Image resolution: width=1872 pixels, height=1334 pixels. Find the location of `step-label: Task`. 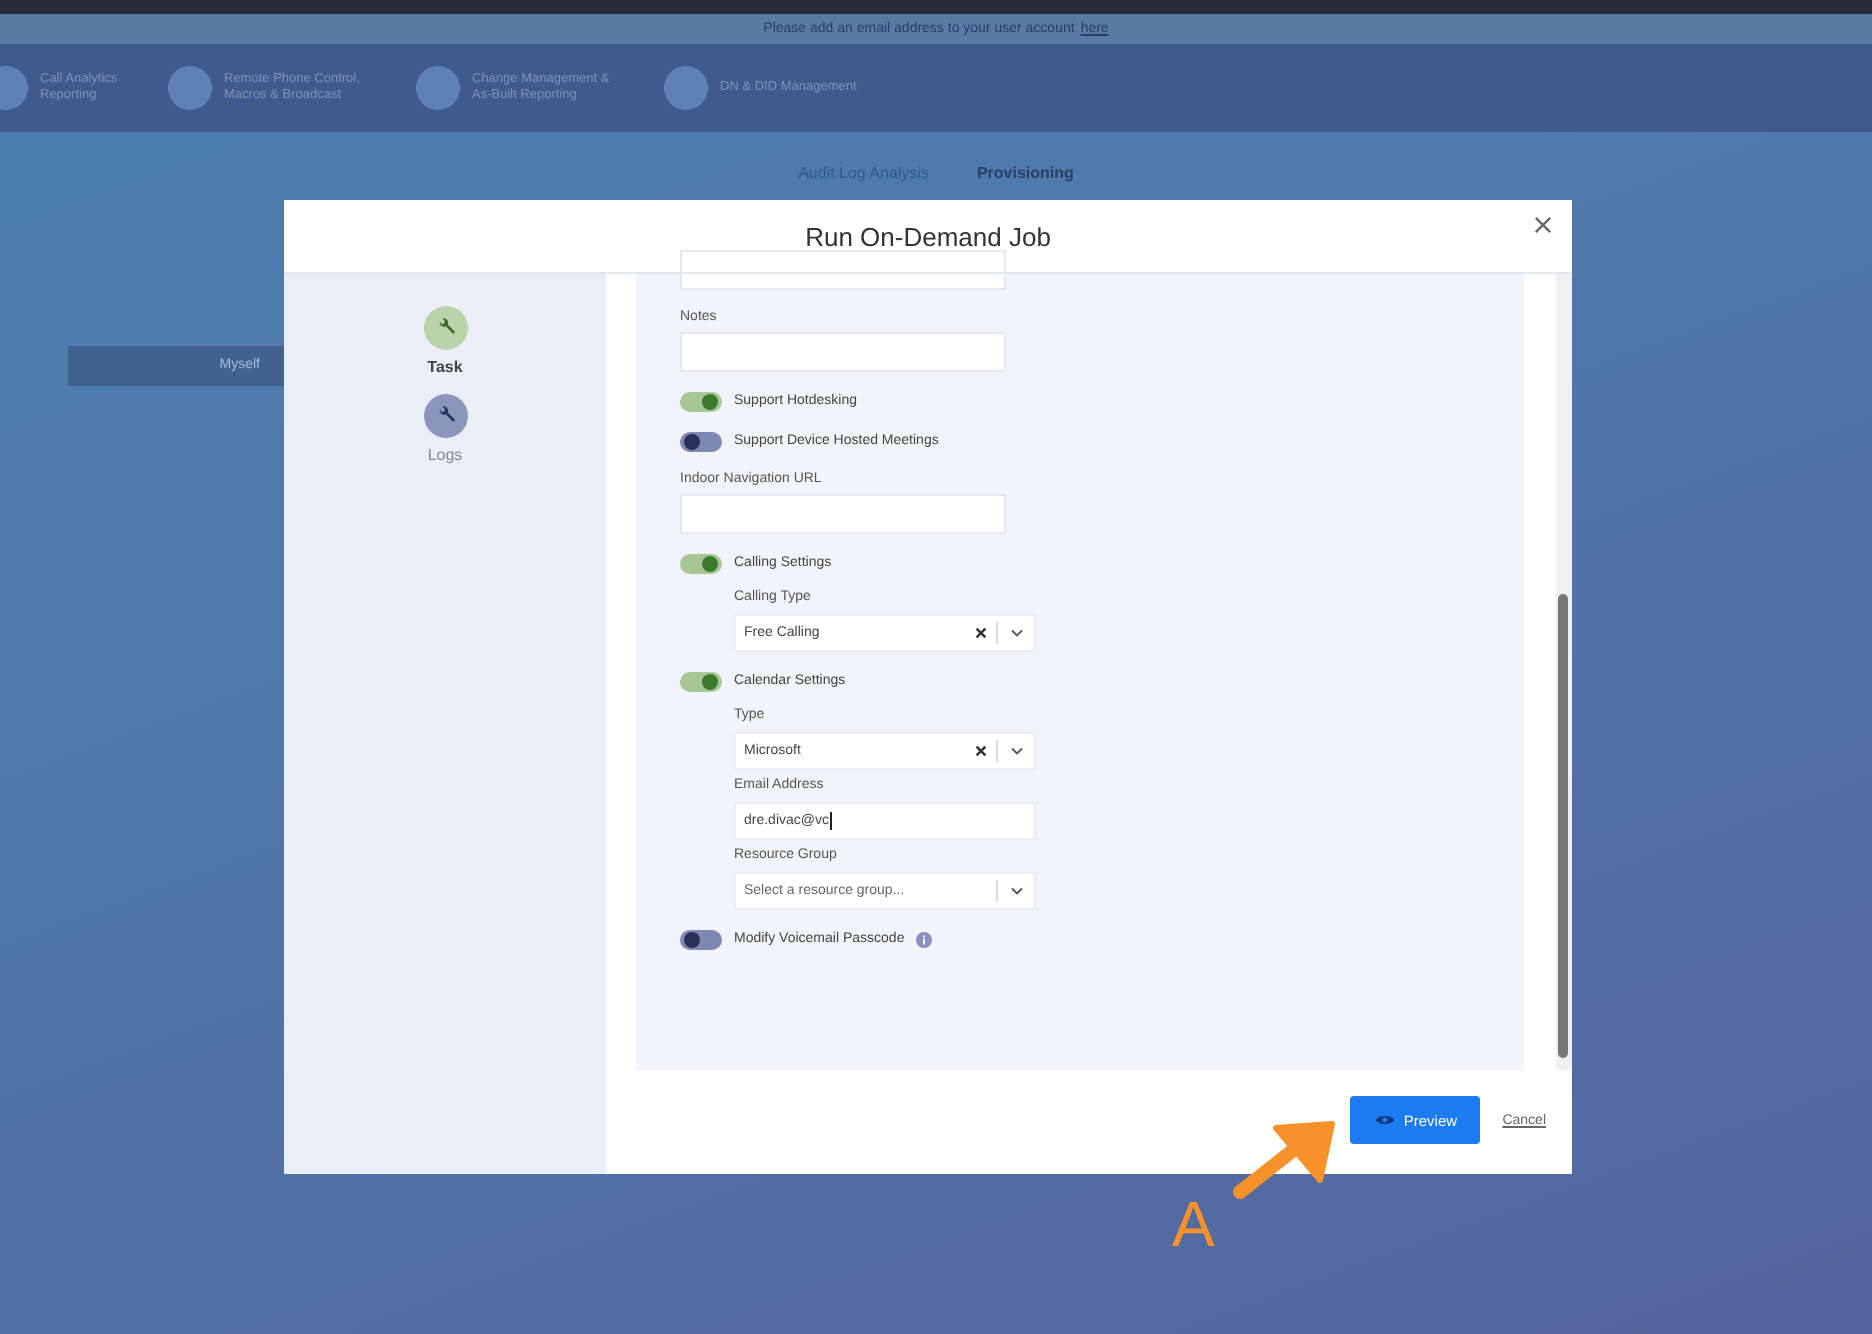

step-label: Task is located at coordinates (445, 367).